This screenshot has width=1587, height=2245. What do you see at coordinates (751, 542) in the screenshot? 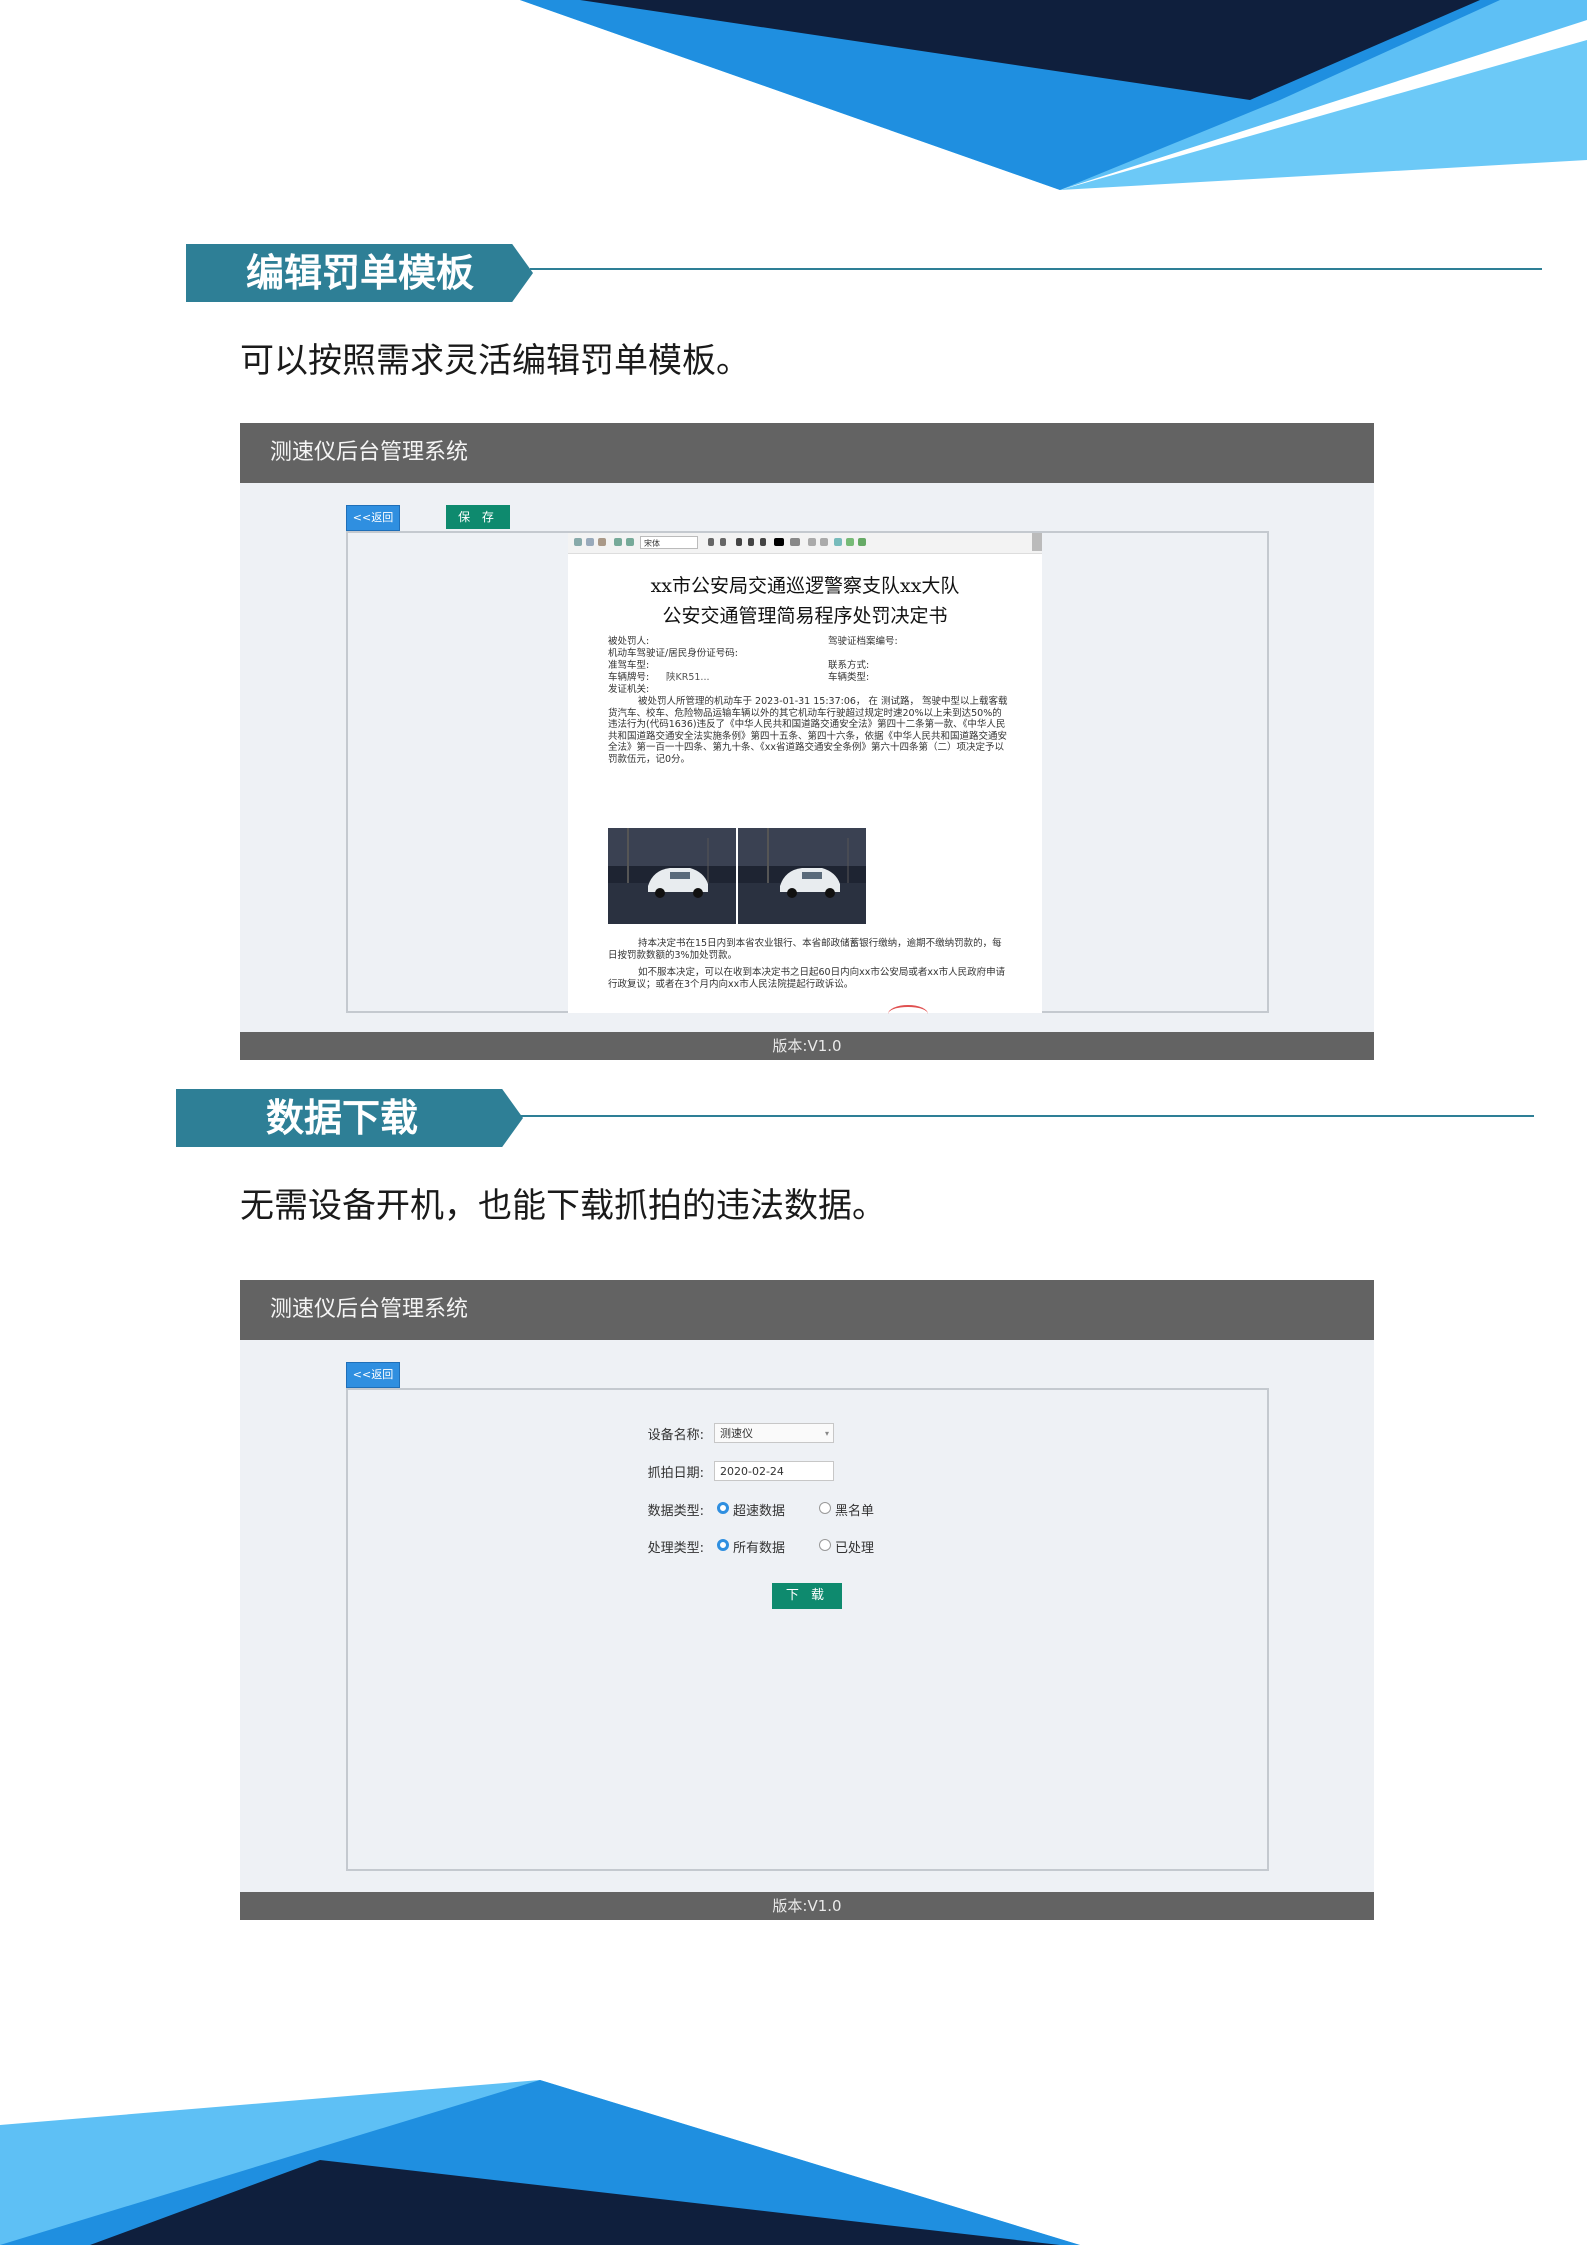
I see `italic-icon` at bounding box center [751, 542].